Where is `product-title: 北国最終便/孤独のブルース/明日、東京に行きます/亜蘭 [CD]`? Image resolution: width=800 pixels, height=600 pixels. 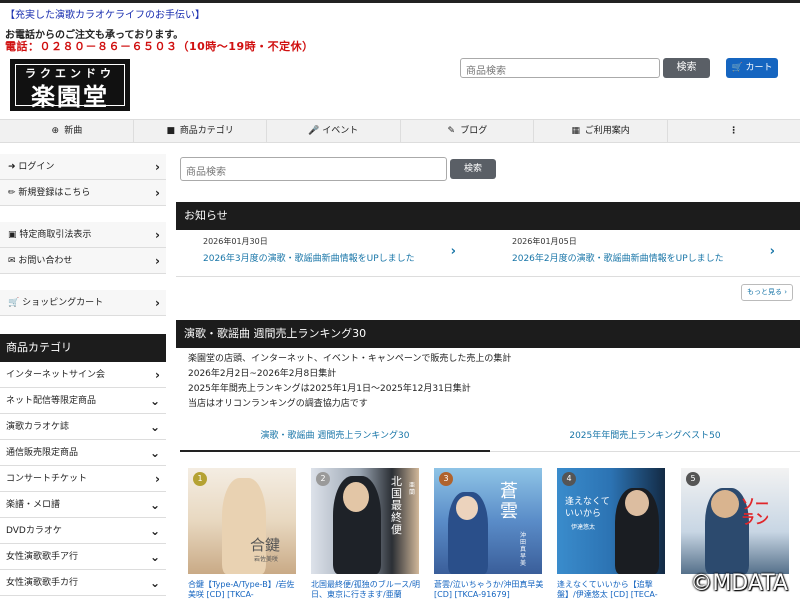 product-title: 北国最終便/孤独のブルース/明日、東京に行きます/亜蘭 [CD] is located at coordinates (366, 590).